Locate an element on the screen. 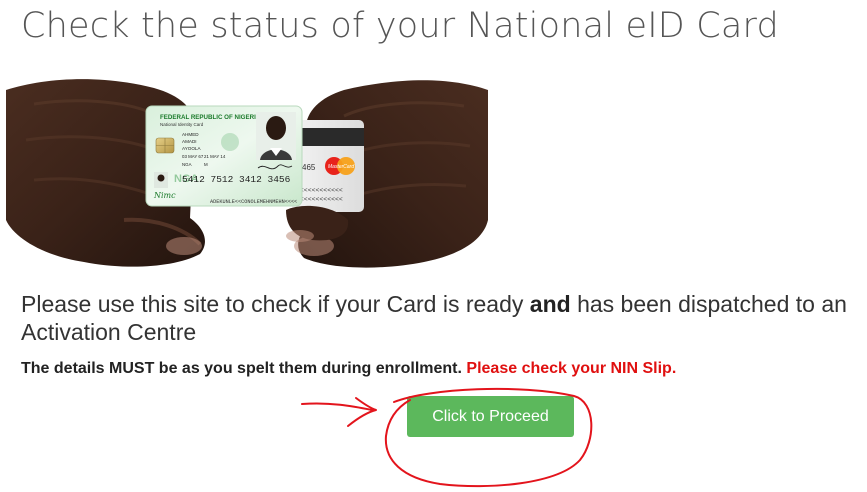 This screenshot has width=867, height=492. card-back-mrz: <<<<<<<<<<<< is located at coordinates (319, 190).